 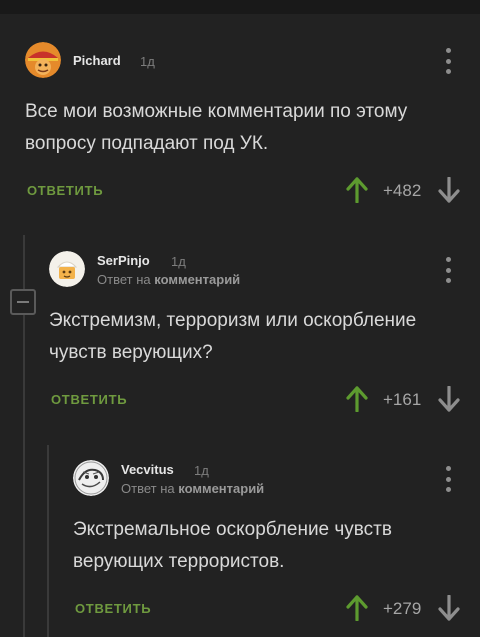 I want to click on top-bar, so click(x=240, y=7).